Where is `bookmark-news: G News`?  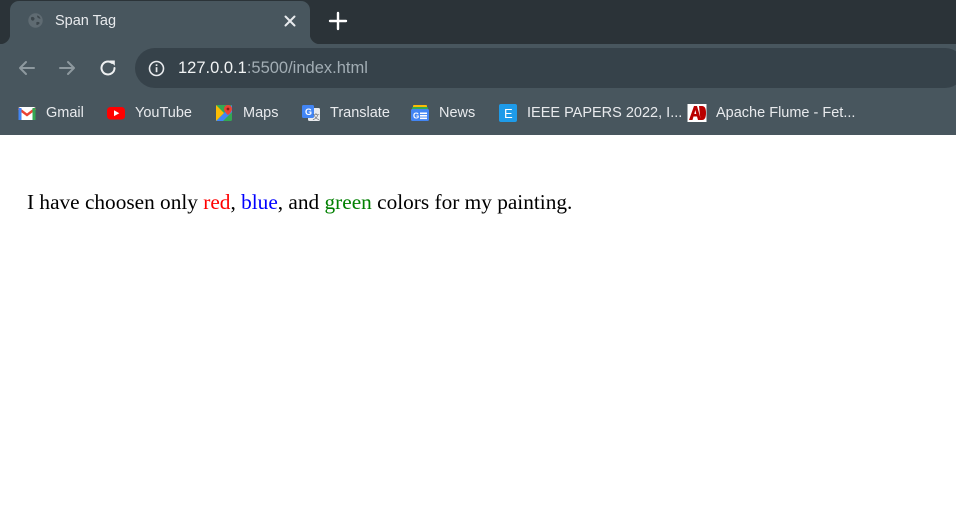 bookmark-news: G News is located at coordinates (442, 113).